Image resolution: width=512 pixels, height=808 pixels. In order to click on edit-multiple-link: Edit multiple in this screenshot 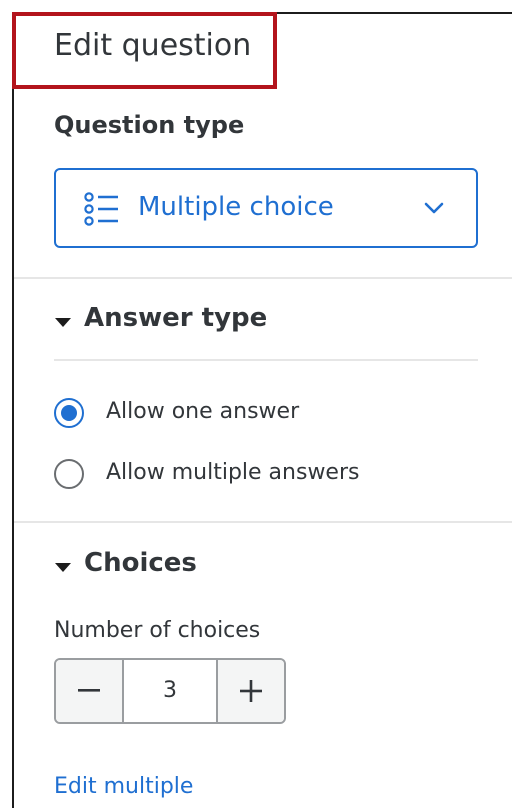, I will do `click(123, 786)`.